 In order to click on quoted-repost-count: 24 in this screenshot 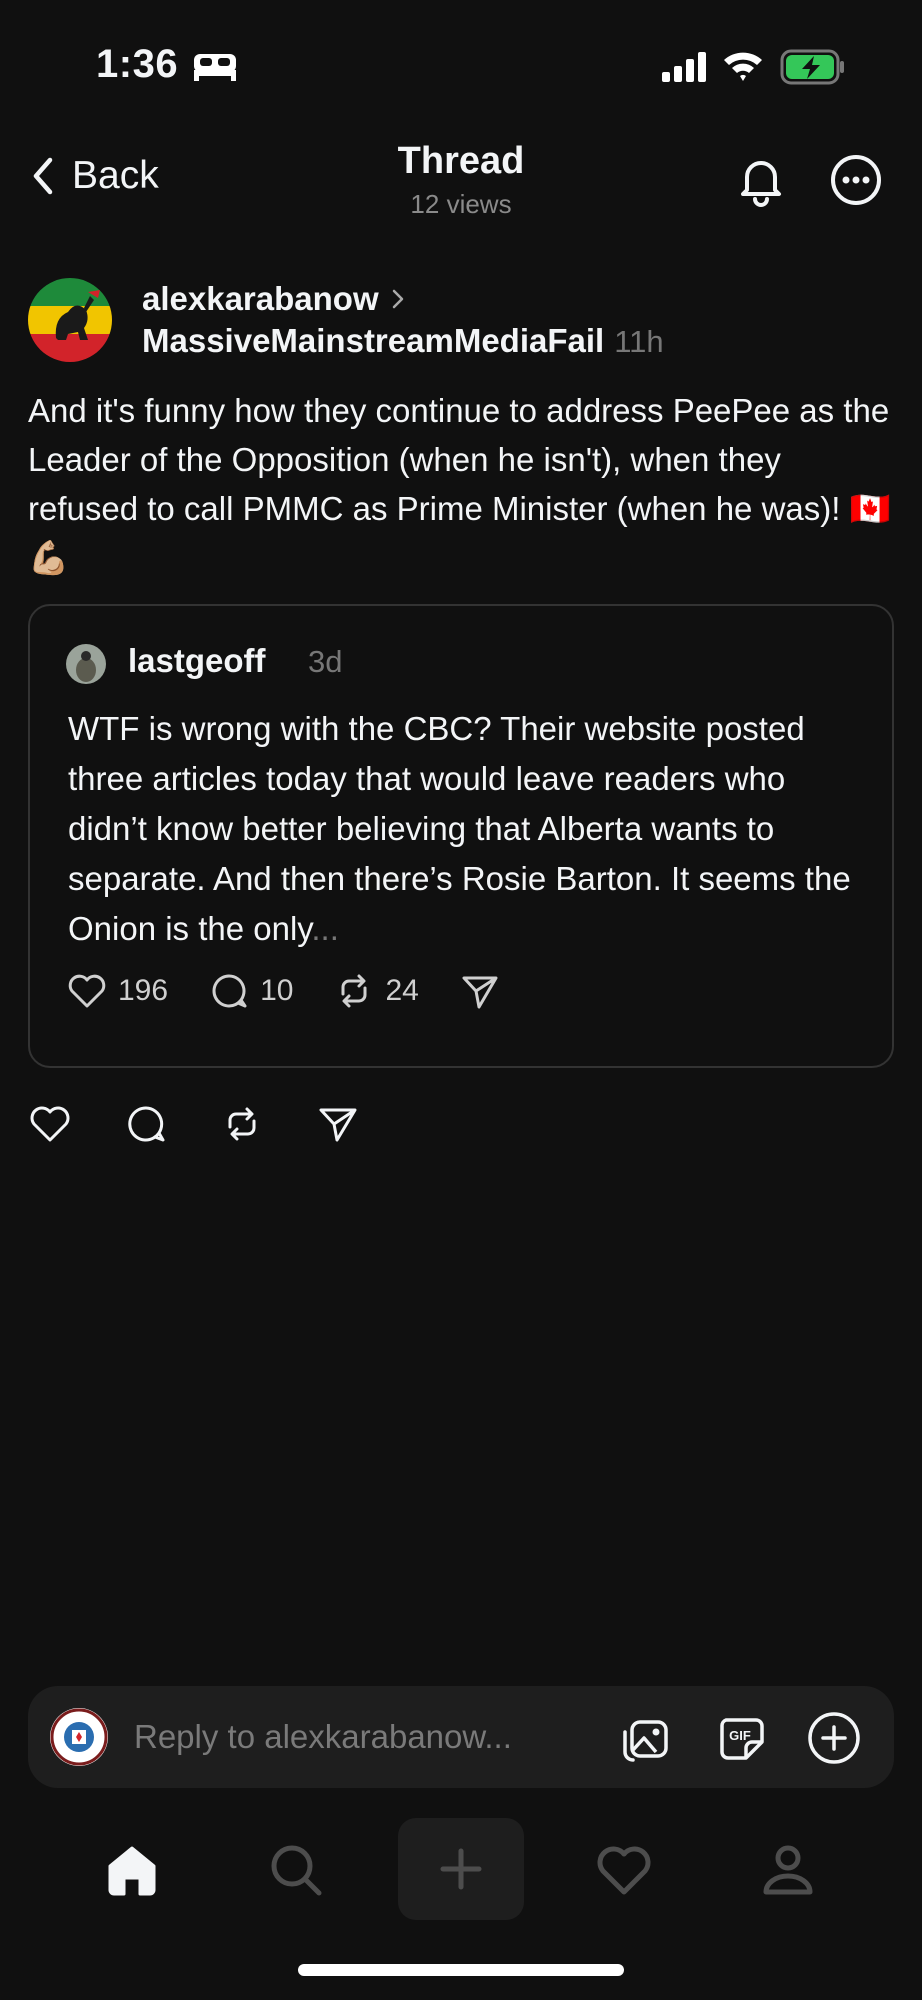, I will do `click(402, 990)`.